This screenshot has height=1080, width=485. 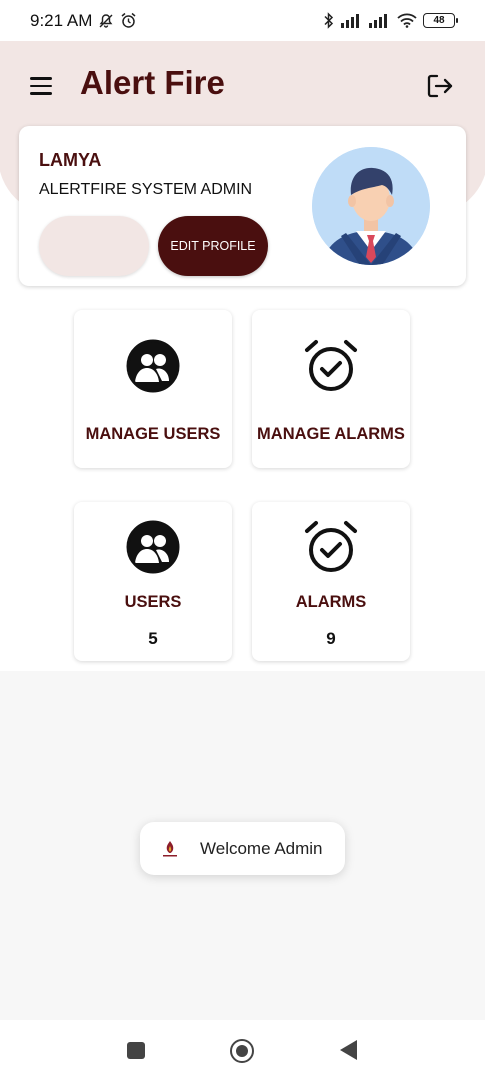 I want to click on avatar, so click(x=371, y=206).